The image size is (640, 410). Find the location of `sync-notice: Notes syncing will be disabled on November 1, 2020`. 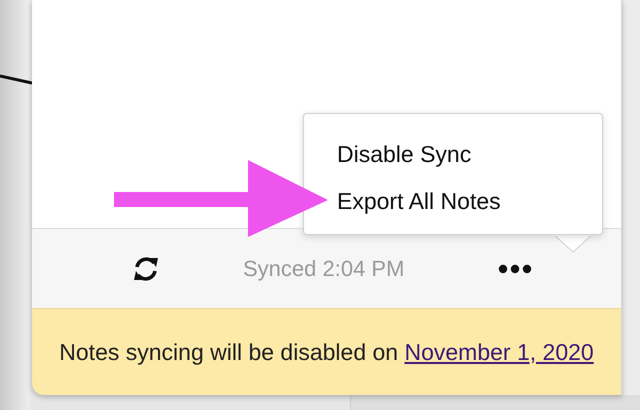

sync-notice: Notes syncing will be disabled on November 1, 2020 is located at coordinates (326, 352).